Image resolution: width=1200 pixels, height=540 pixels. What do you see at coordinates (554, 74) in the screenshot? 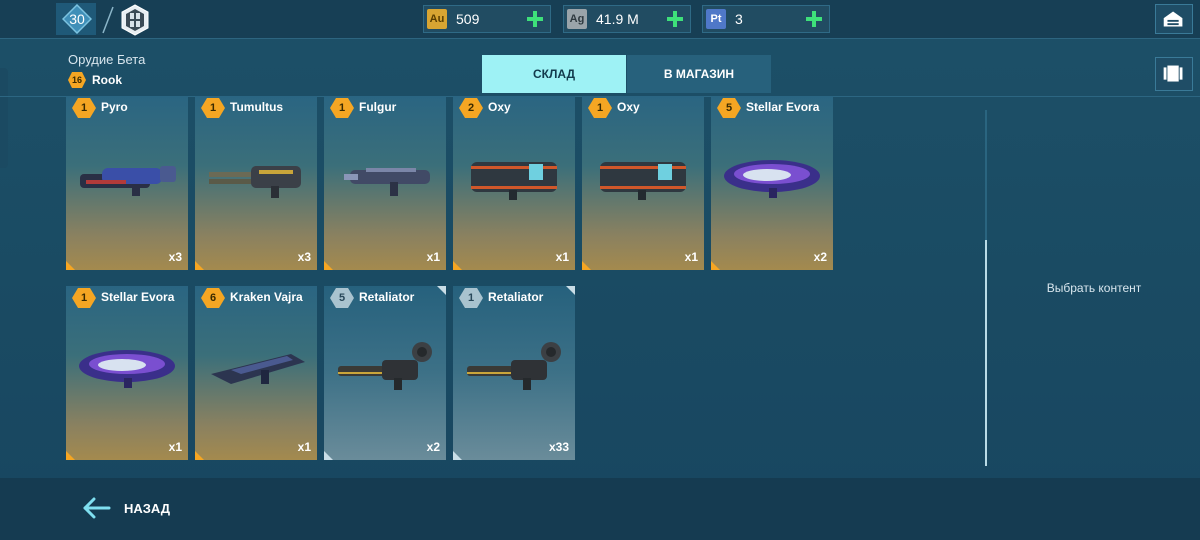
I see `tab-storage: СКЛАД` at bounding box center [554, 74].